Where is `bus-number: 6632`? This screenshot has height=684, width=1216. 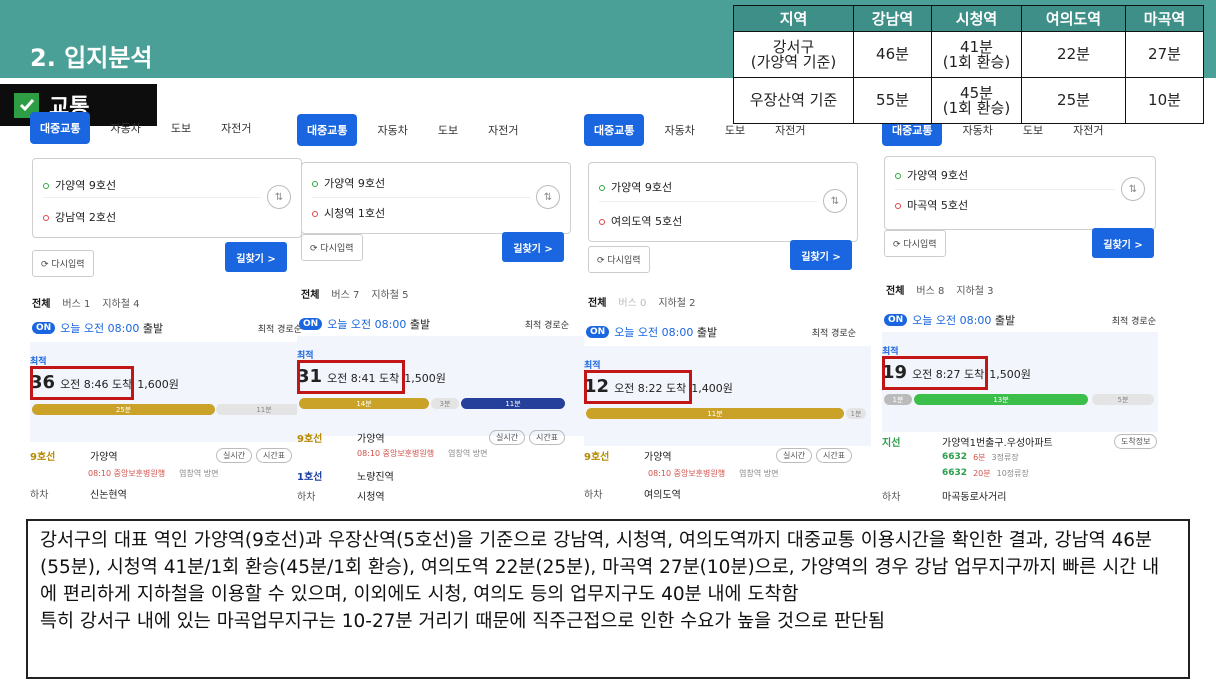
bus-number: 6632 is located at coordinates (955, 473).